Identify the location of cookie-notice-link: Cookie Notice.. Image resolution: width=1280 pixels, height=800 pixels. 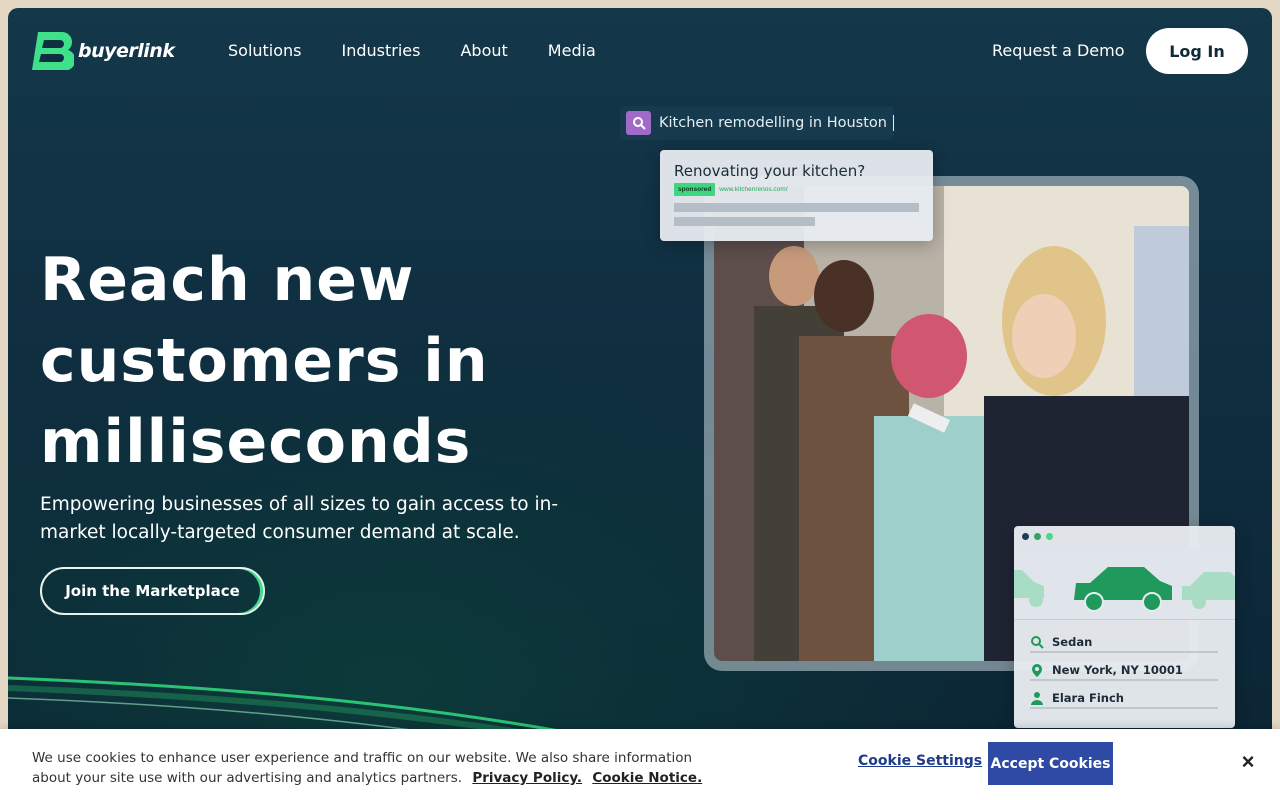
(647, 778).